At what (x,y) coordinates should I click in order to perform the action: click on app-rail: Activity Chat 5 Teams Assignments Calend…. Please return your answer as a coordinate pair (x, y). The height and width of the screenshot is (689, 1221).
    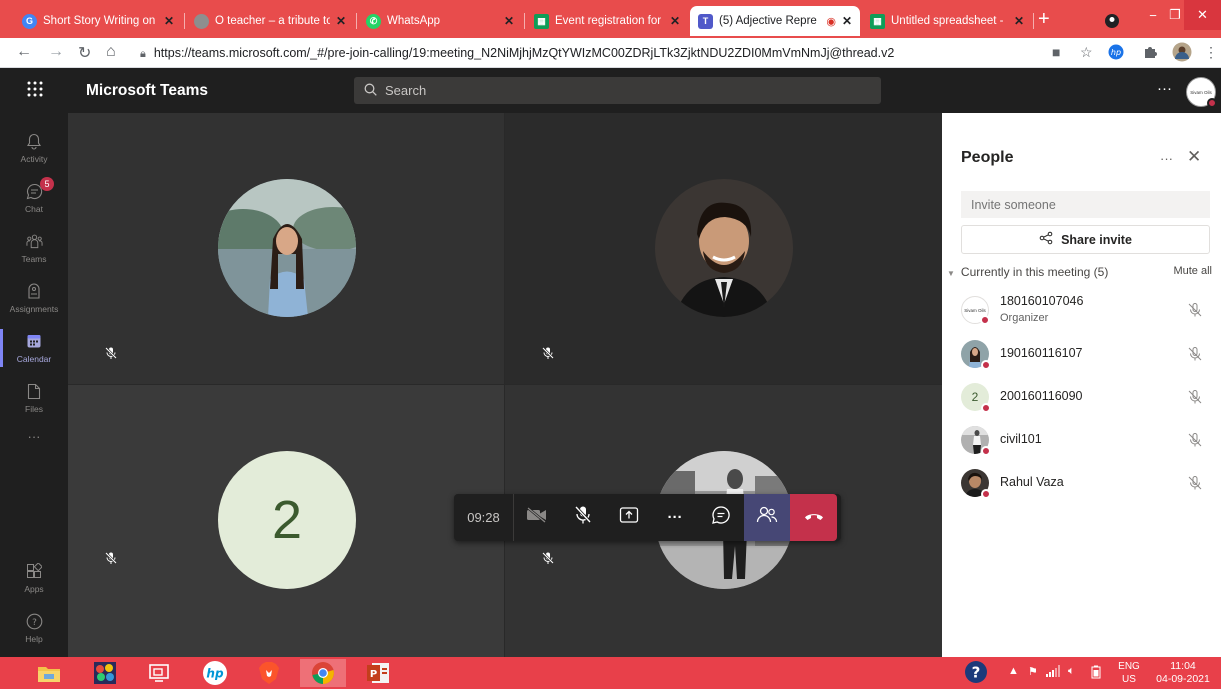
    Looking at the image, I should click on (34, 385).